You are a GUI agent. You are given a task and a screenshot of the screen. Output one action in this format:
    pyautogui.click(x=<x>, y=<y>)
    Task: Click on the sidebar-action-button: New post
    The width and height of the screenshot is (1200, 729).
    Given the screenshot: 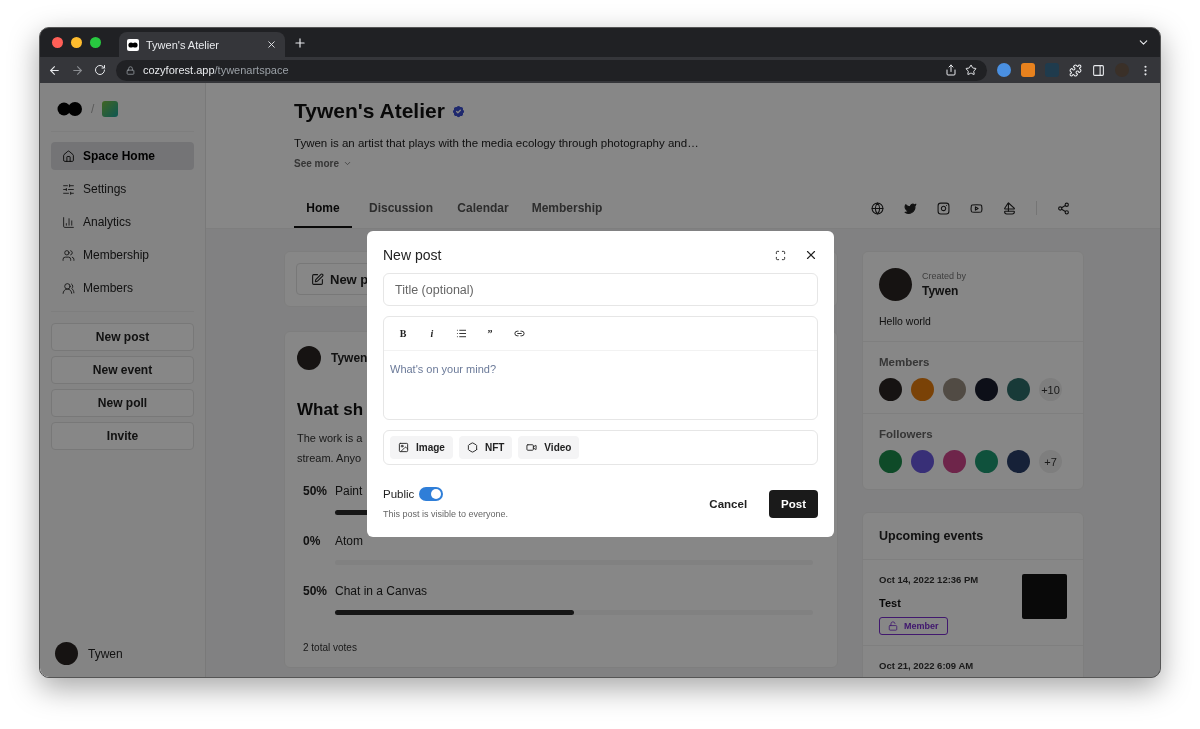 What is the action you would take?
    pyautogui.click(x=122, y=337)
    